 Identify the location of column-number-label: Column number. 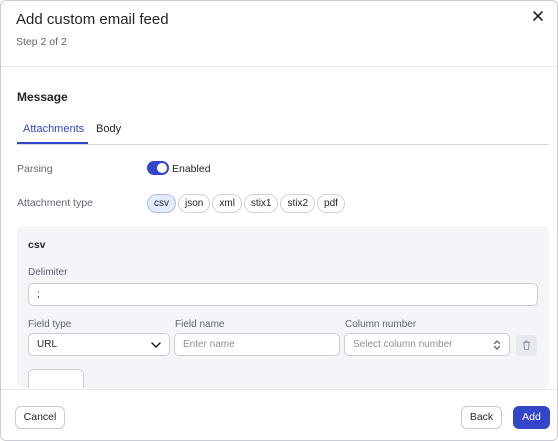
(381, 324).